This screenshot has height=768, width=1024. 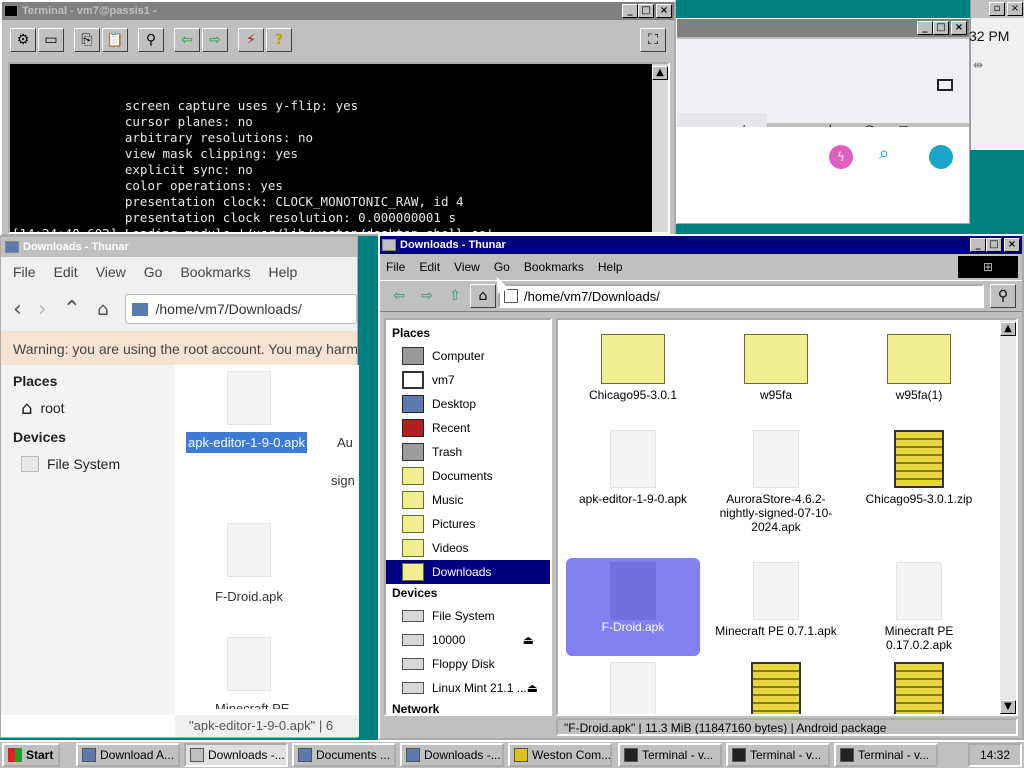 What do you see at coordinates (919, 378) in the screenshot?
I see `folder-item: w95fa(1)` at bounding box center [919, 378].